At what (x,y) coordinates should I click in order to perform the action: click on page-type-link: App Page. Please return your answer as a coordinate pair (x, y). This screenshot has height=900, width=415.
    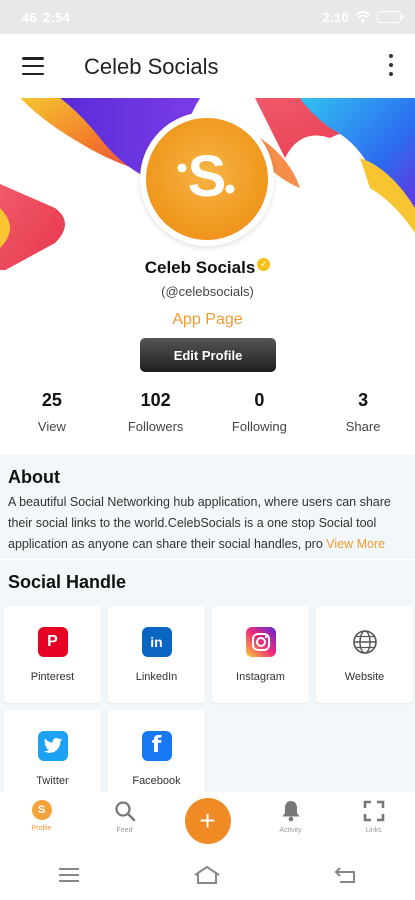
    Looking at the image, I should click on (207, 320).